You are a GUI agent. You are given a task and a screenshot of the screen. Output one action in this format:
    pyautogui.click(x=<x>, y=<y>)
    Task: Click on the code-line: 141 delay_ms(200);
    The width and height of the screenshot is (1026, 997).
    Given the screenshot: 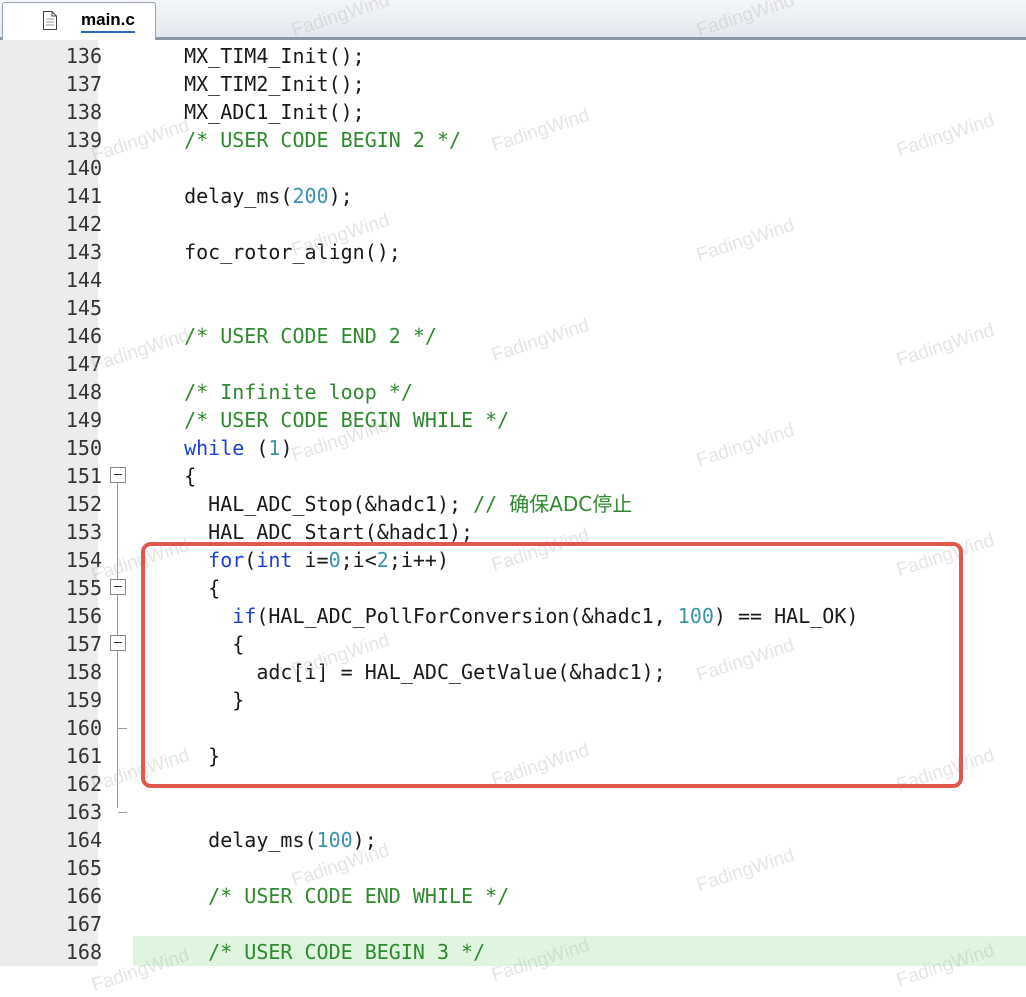 What is the action you would take?
    pyautogui.click(x=513, y=196)
    